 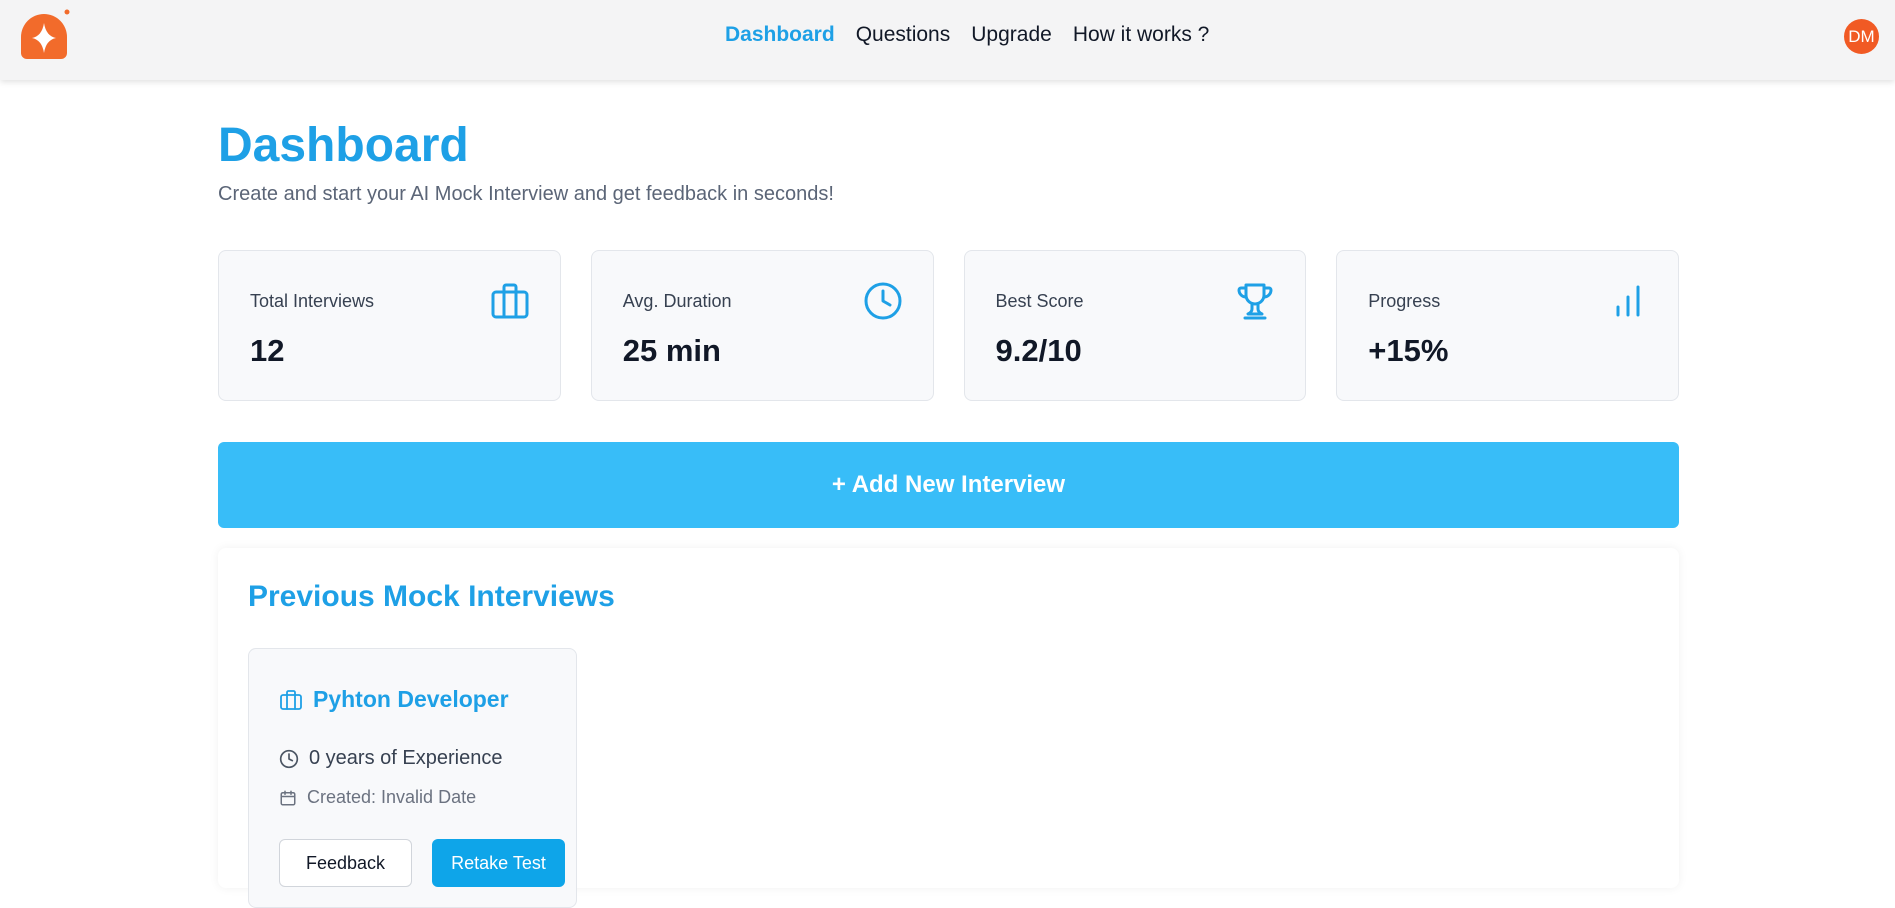 I want to click on app-logo, so click(x=44, y=35).